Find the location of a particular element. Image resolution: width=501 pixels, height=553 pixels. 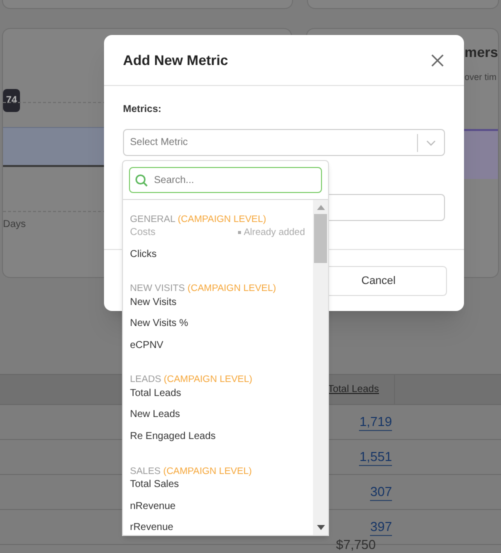

dialog-title: Add New Metric is located at coordinates (175, 60).